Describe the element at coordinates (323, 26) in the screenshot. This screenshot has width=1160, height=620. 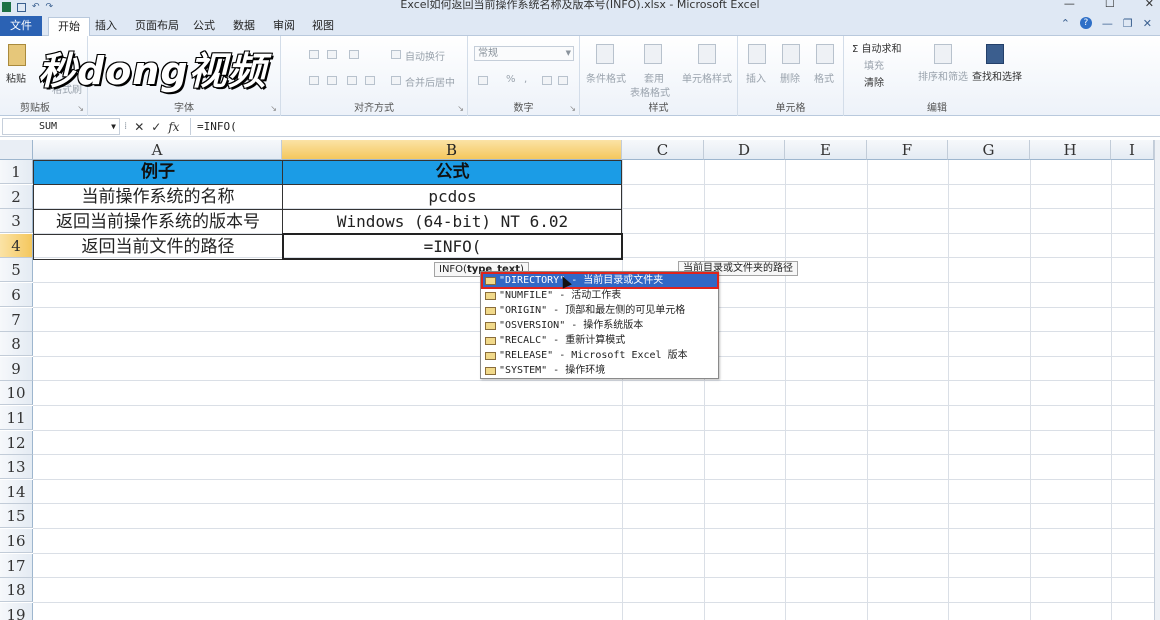
I see `tab-view: 视图` at that location.